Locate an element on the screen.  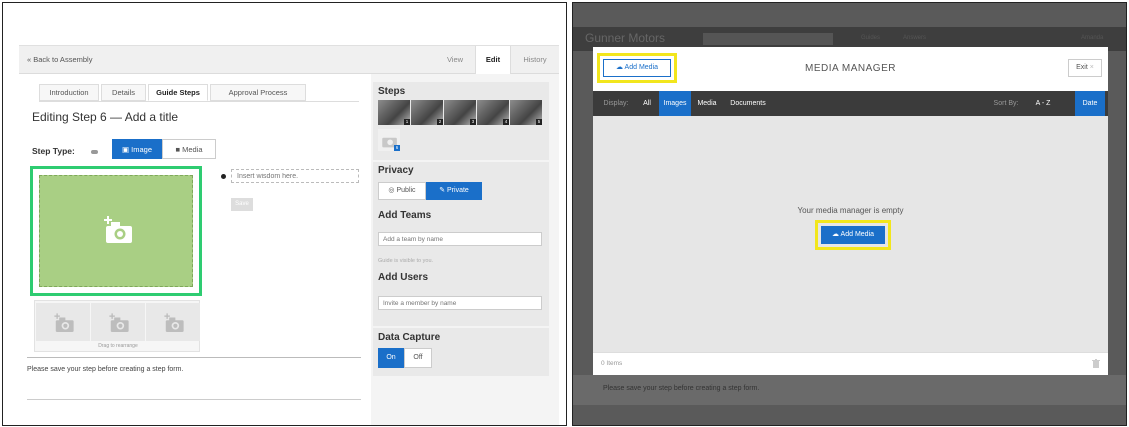
step-thumbnail: 1 is located at coordinates (394, 112).